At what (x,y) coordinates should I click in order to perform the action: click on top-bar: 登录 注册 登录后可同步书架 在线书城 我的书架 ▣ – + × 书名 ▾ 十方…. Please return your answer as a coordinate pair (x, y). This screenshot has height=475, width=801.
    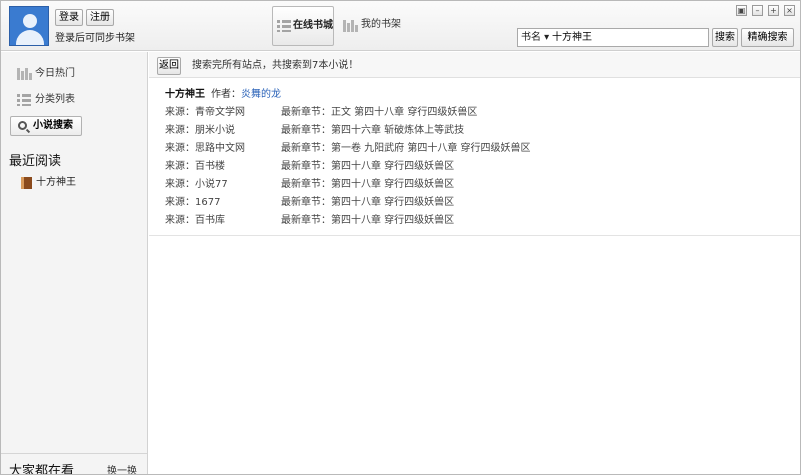
    Looking at the image, I should click on (400, 26).